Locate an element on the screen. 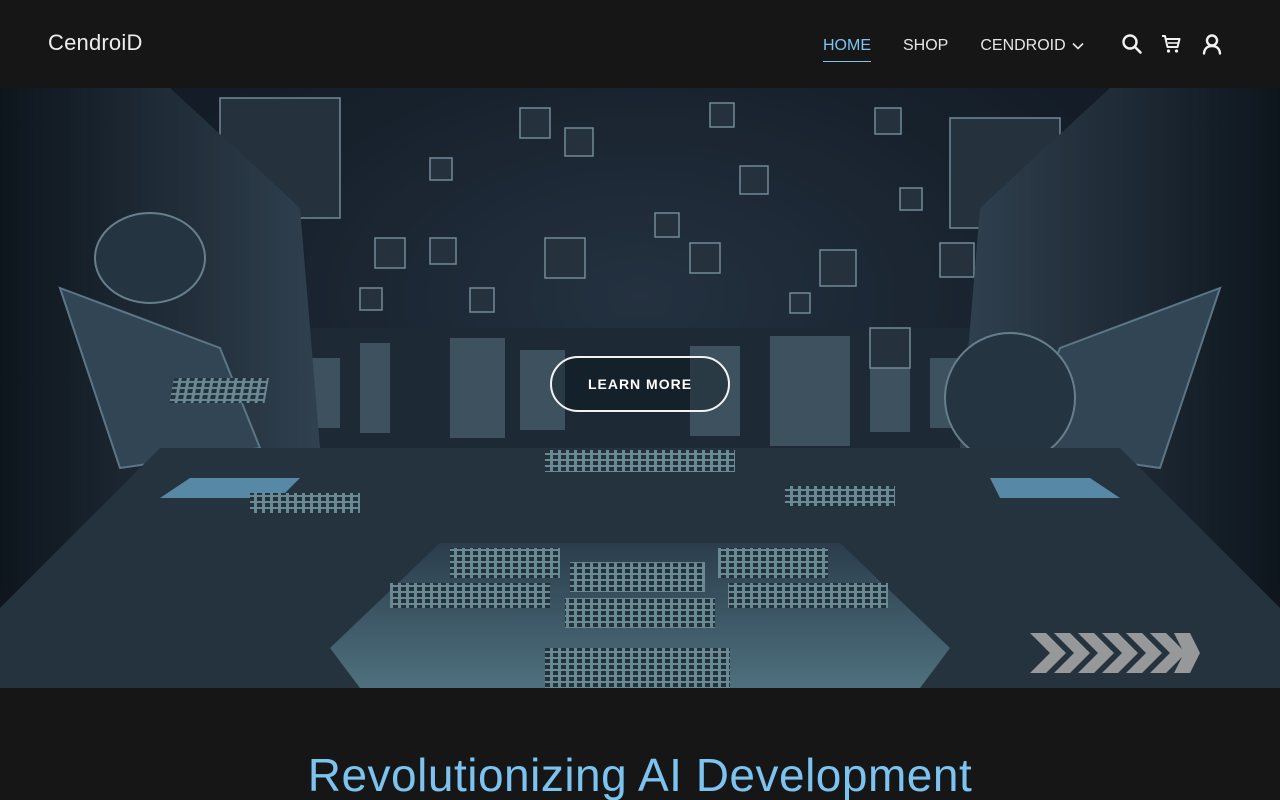 Image resolution: width=1280 pixels, height=800 pixels. nav-cendroid-label: CENDROID is located at coordinates (1023, 45).